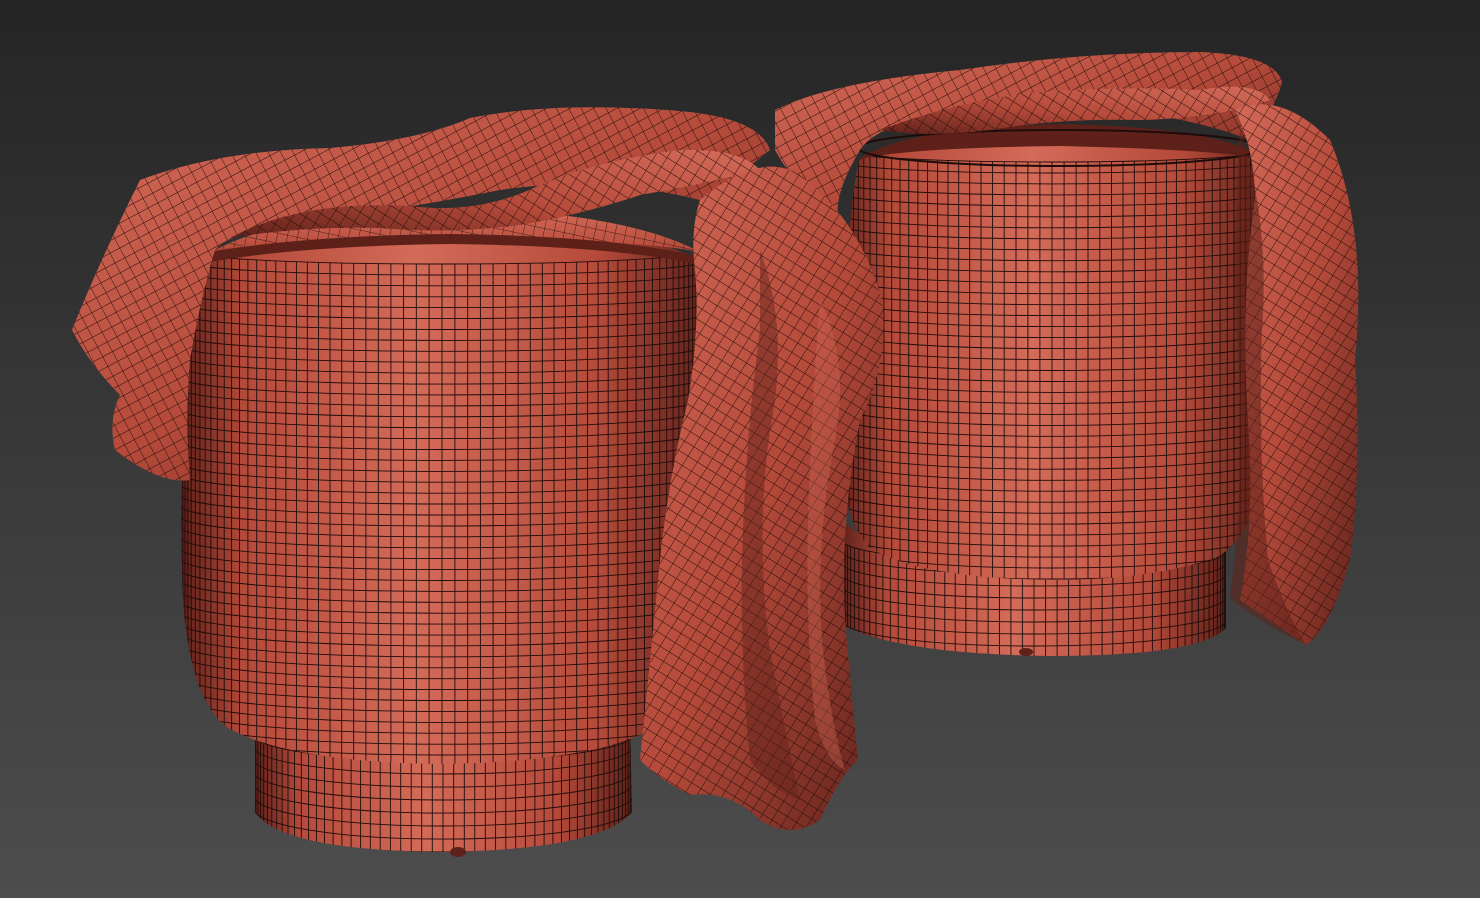  I want to click on pouf-right-foot, so click(1026, 652).